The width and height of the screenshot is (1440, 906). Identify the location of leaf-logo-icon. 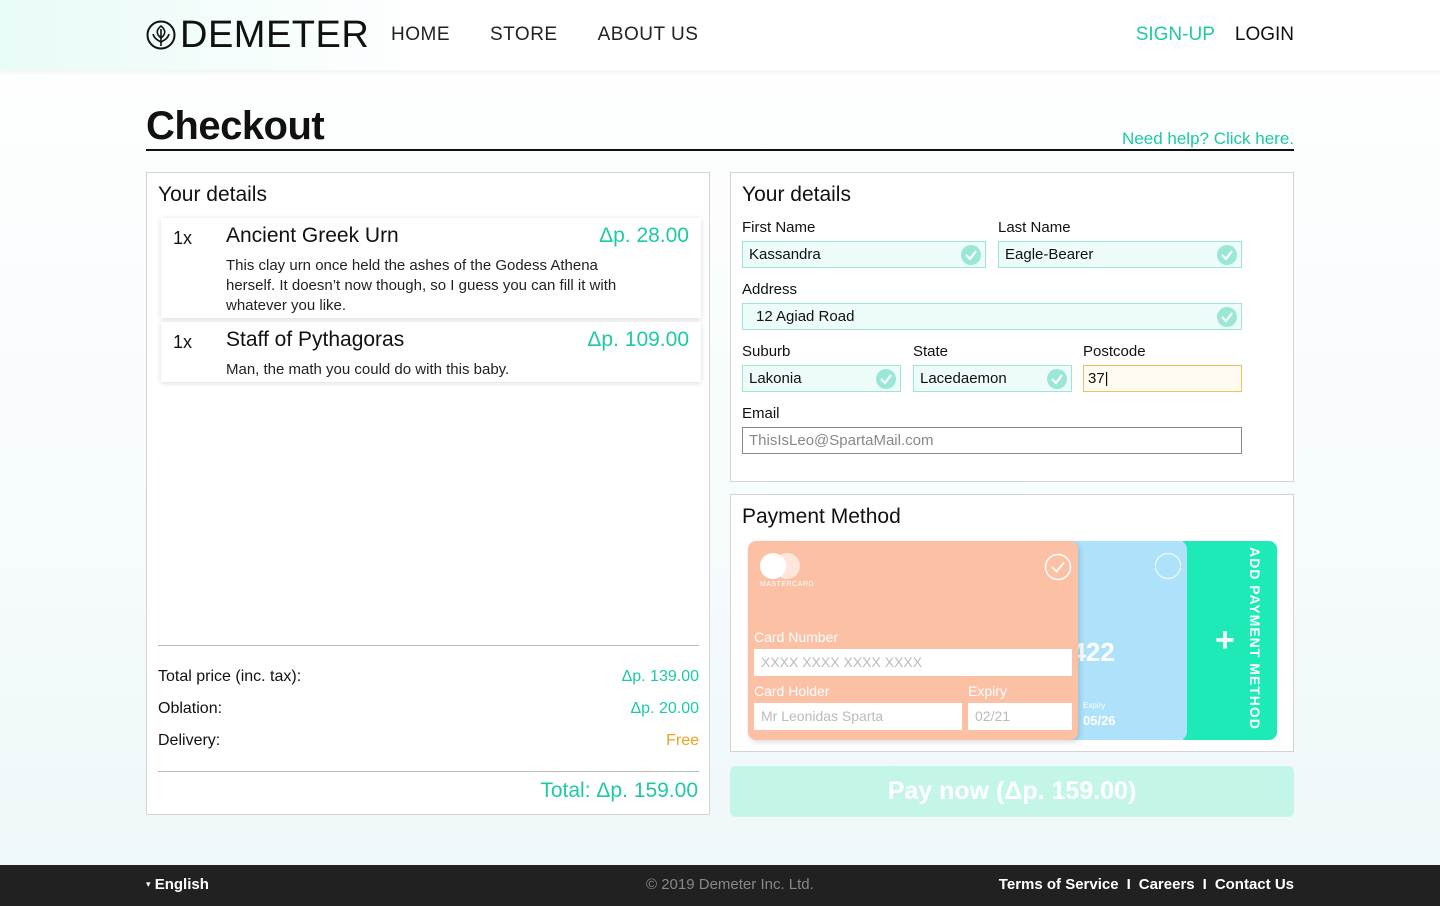
(161, 35).